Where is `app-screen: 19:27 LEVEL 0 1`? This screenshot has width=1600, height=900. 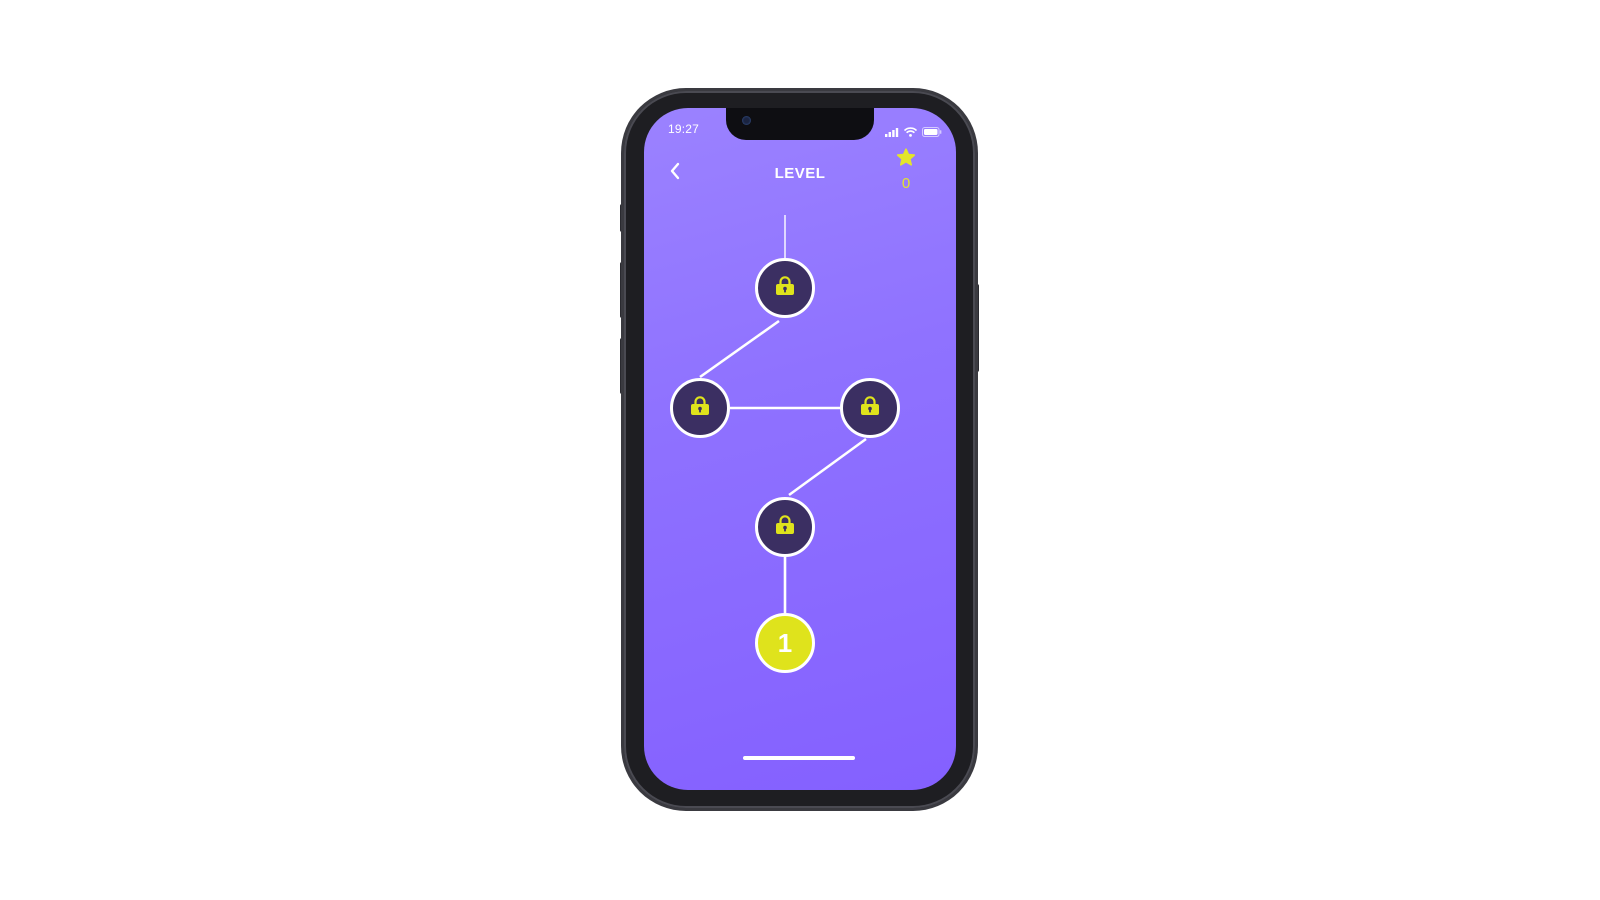
app-screen: 19:27 LEVEL 0 1 is located at coordinates (800, 449).